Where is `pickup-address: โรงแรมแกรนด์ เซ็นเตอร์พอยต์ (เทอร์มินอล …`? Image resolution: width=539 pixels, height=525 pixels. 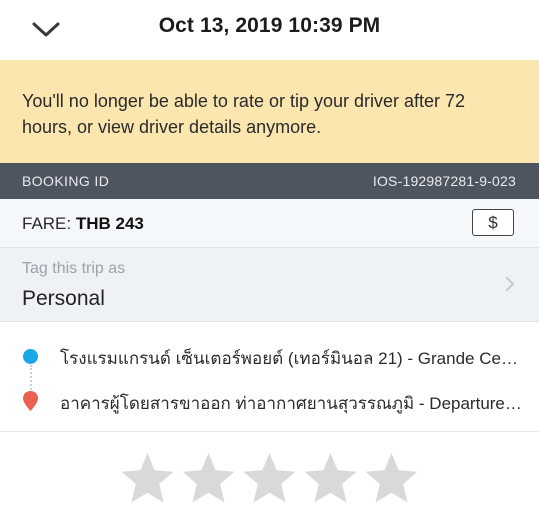
pickup-address: โรงแรมแกรนด์ เซ็นเตอร์พอยต์ (เทอร์มินอล … is located at coordinates (291, 358).